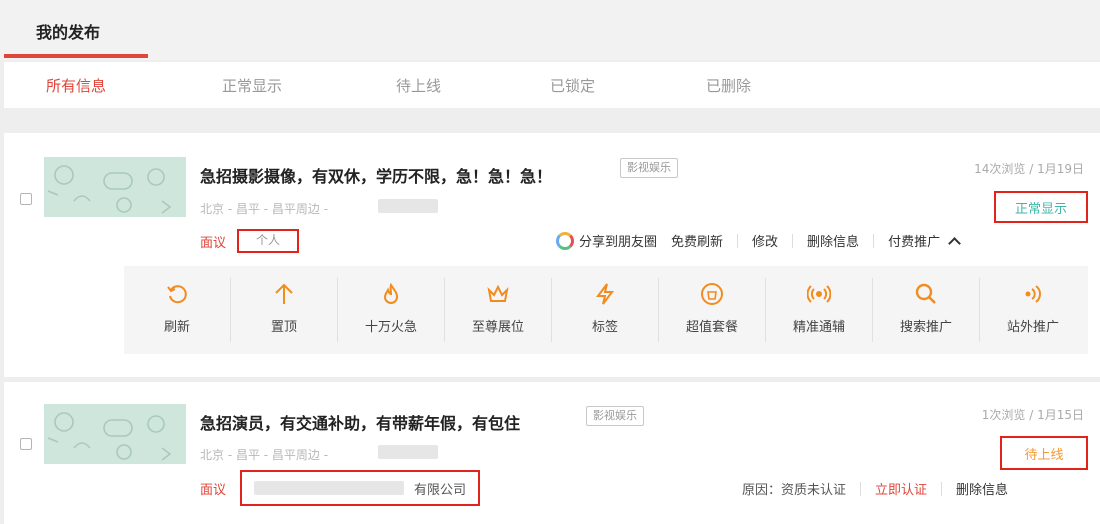 The width and height of the screenshot is (1100, 524). I want to click on post-title: 急招演员，有交通补助，有带薪年假，有包住, so click(360, 422).